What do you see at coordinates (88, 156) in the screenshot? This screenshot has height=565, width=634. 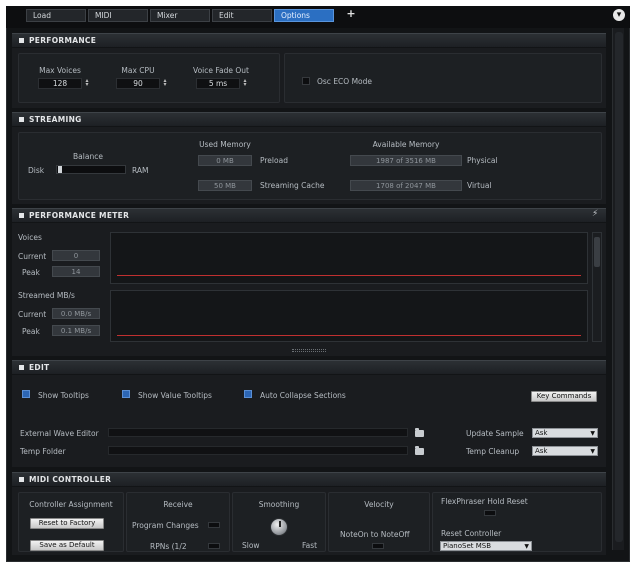 I see `balance-label: Balance` at bounding box center [88, 156].